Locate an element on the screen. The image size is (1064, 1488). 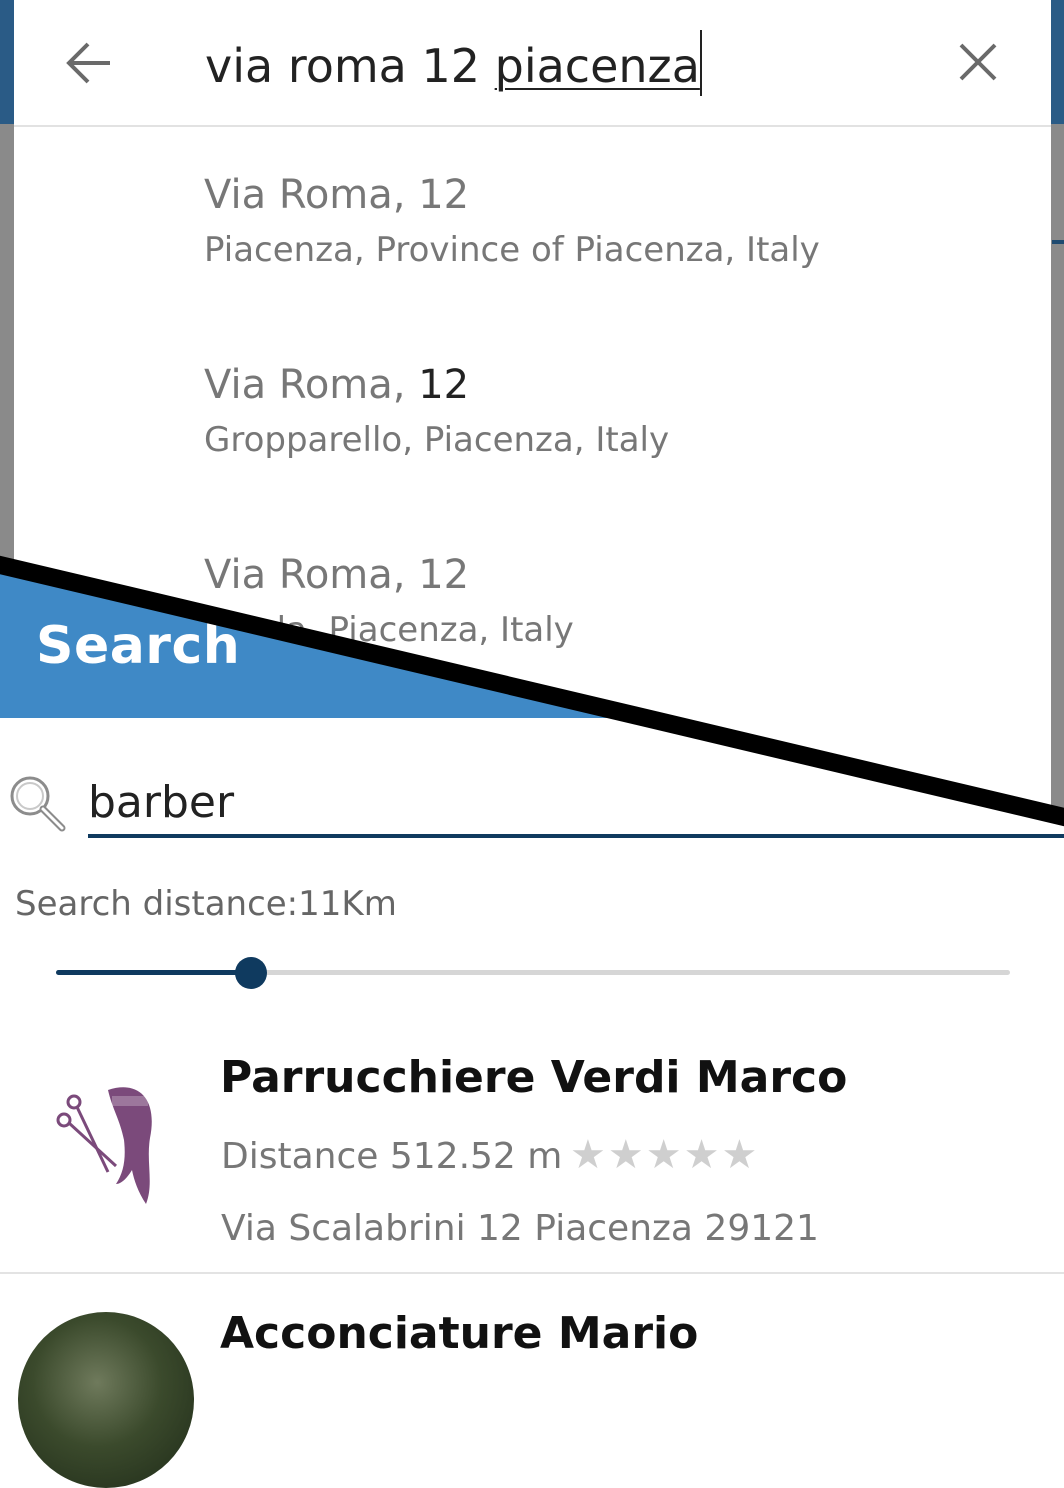
query-composing-word: piacenza is located at coordinates (597, 66).